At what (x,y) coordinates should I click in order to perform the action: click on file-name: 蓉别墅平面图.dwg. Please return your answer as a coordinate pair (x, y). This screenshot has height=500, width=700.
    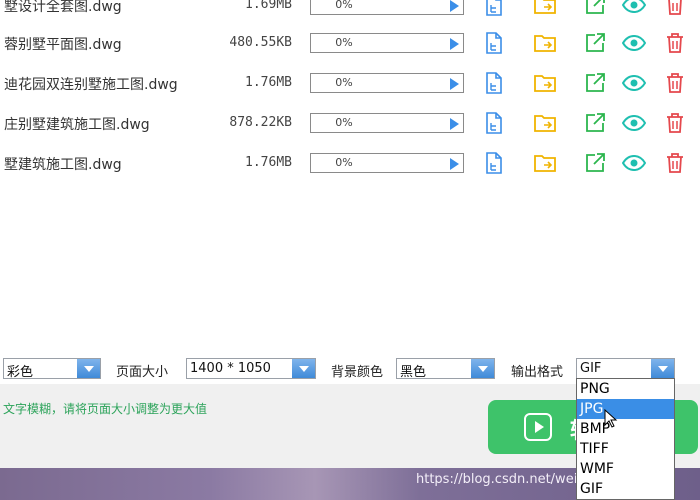
    Looking at the image, I should click on (63, 45).